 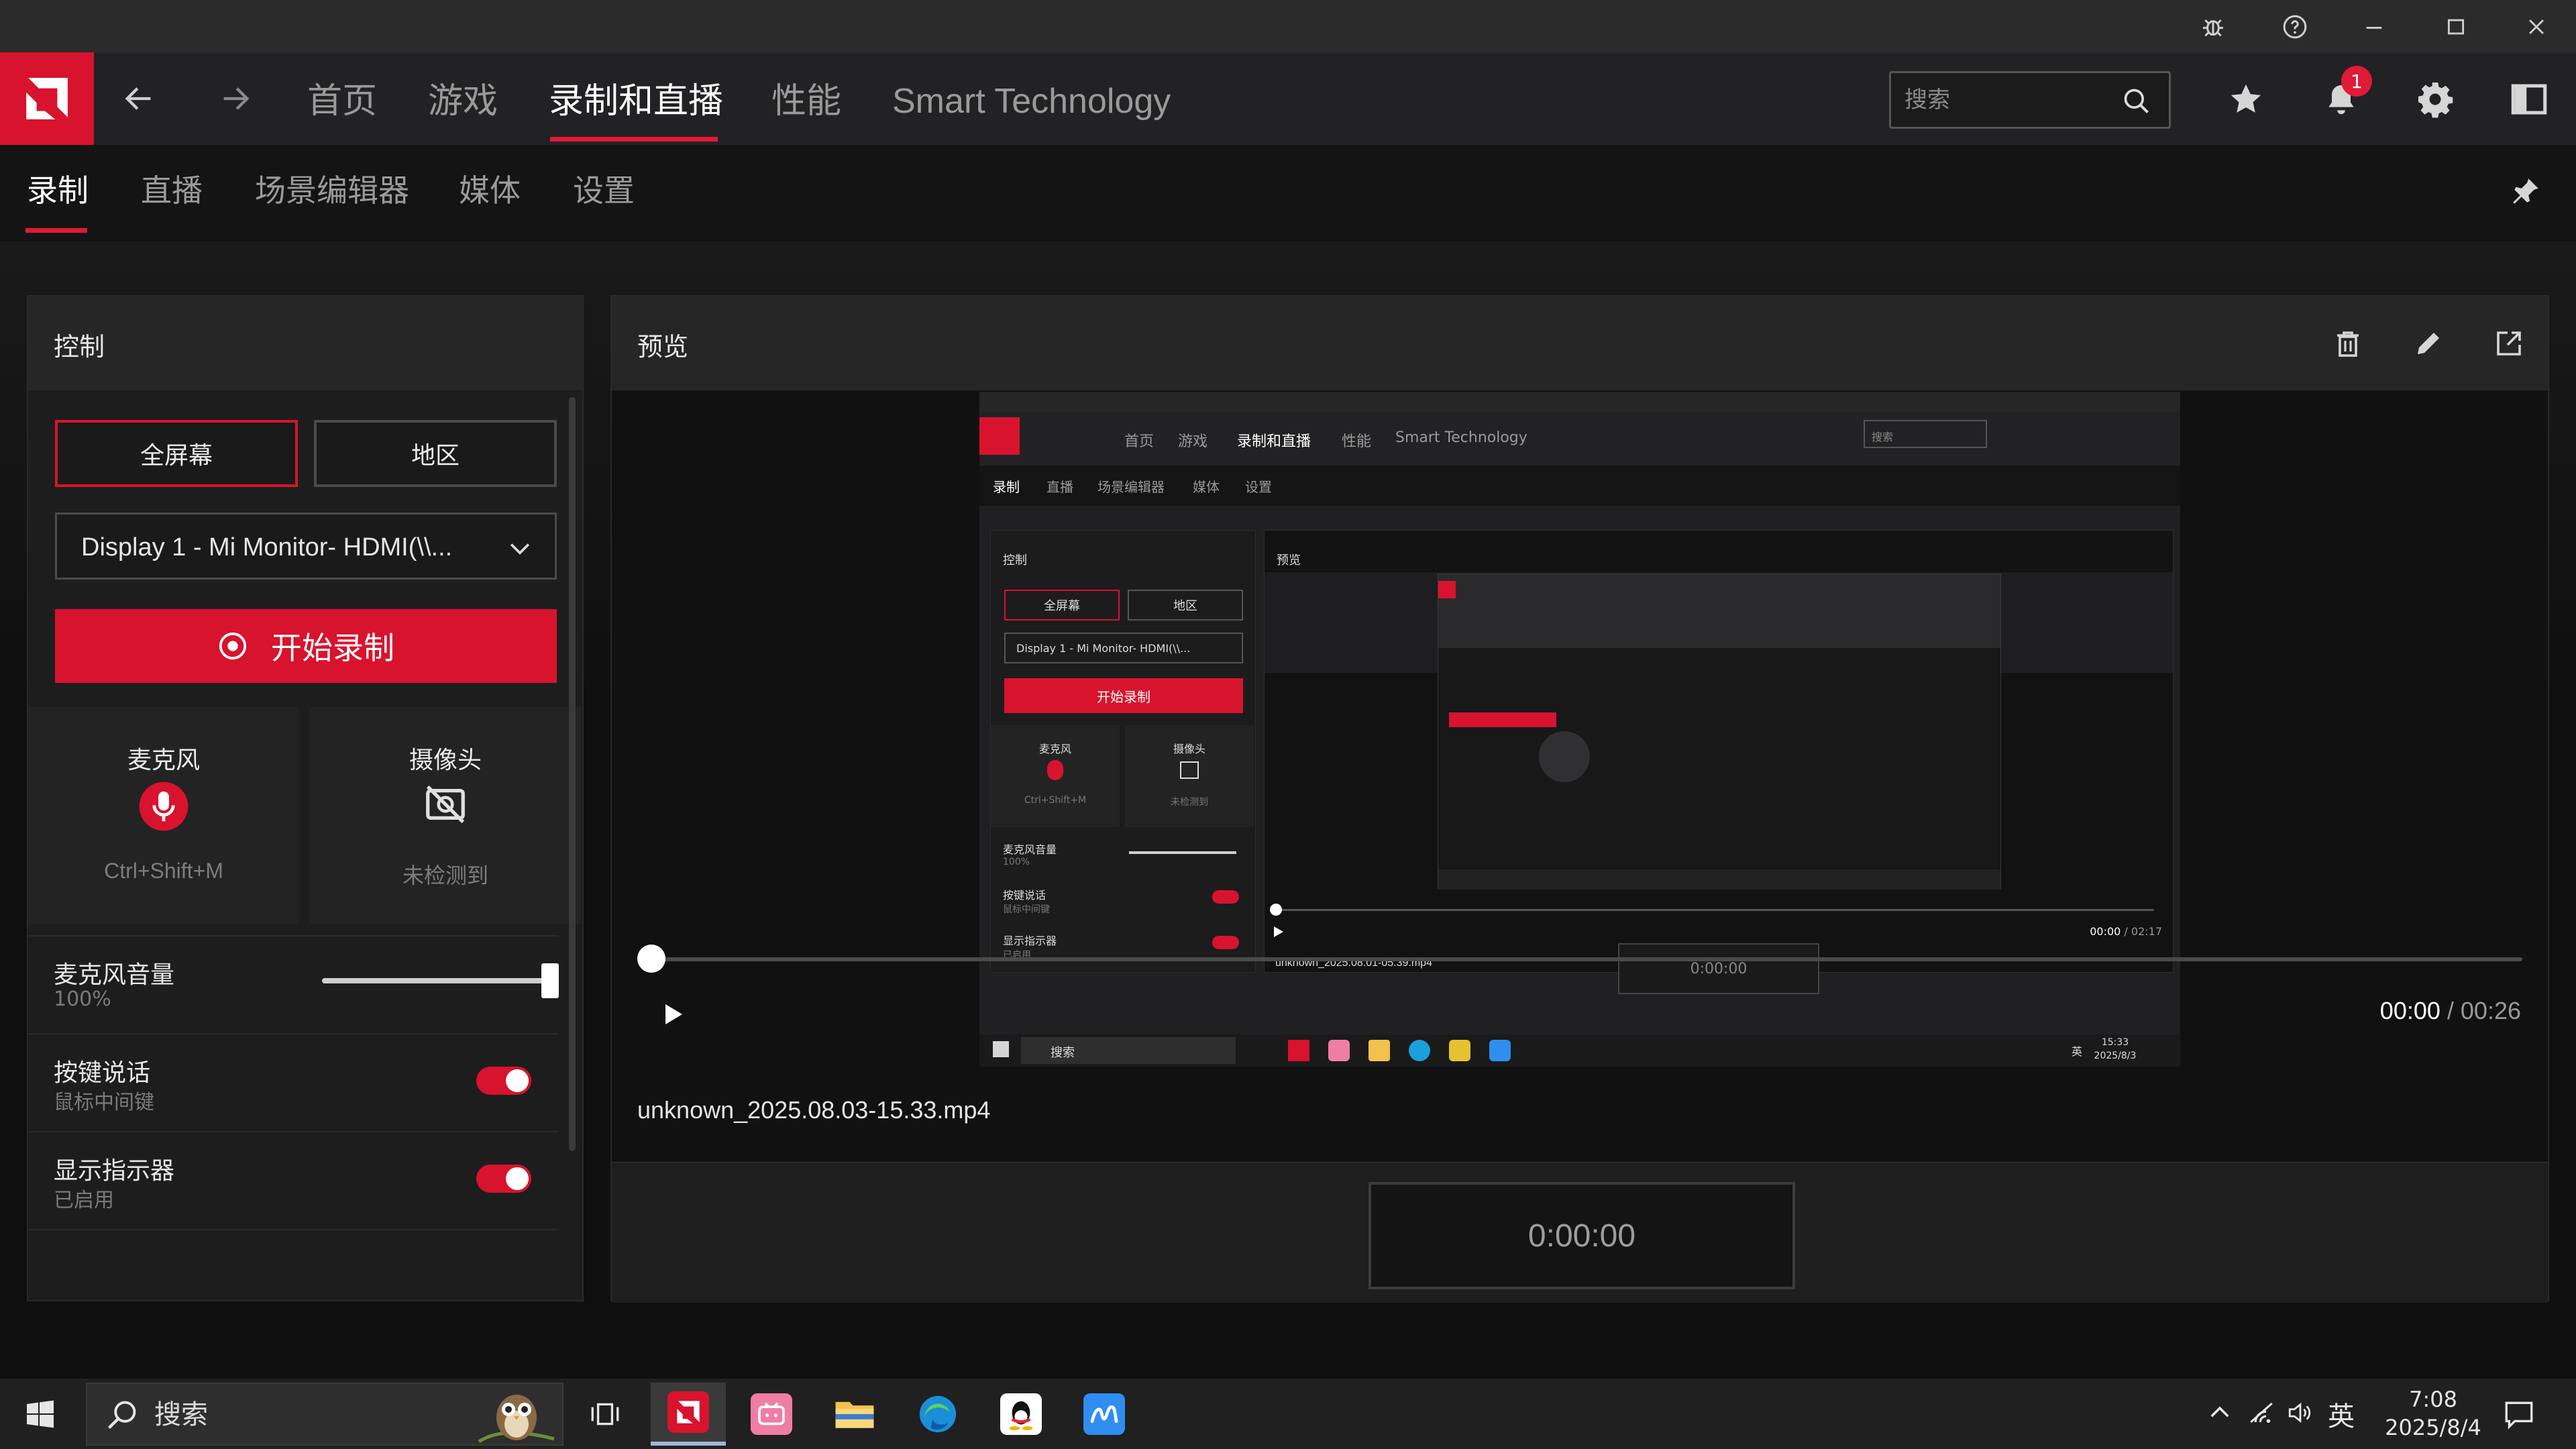 I want to click on fullscreen-mode-button: 全屏幕, so click(x=176, y=453).